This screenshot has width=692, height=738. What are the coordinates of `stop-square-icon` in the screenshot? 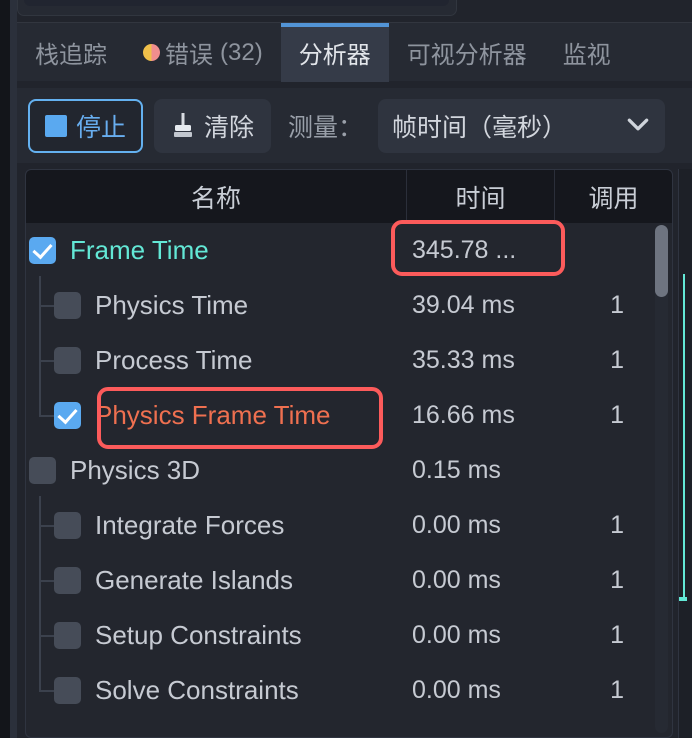 It's located at (56, 125).